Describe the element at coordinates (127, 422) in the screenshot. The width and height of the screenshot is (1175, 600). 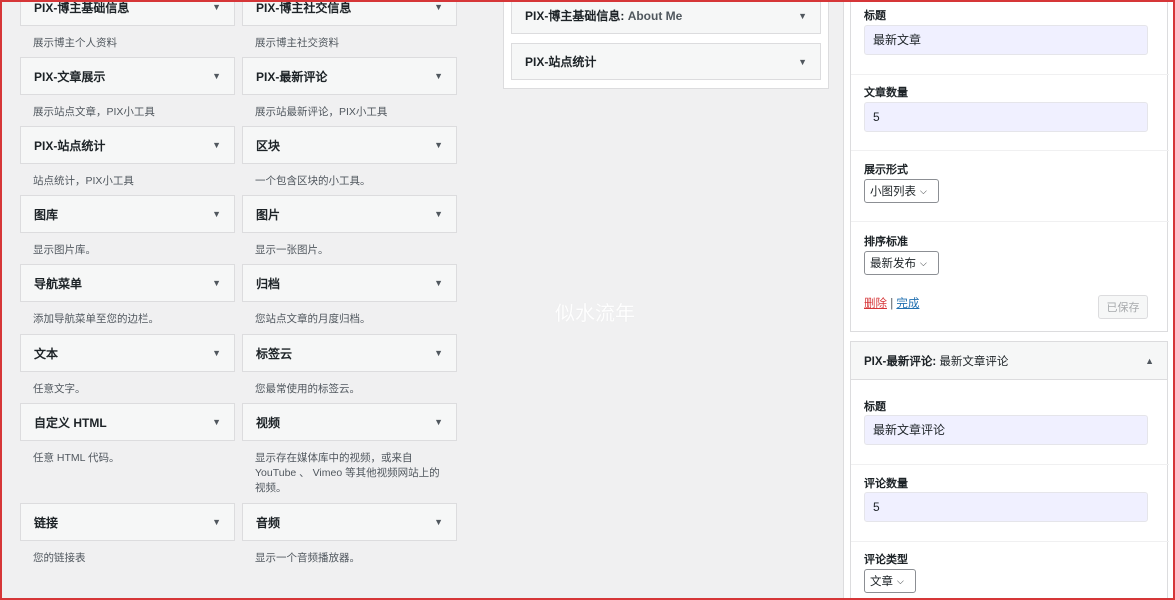
I see `widget-bar: 自定义 HTML ▼` at that location.